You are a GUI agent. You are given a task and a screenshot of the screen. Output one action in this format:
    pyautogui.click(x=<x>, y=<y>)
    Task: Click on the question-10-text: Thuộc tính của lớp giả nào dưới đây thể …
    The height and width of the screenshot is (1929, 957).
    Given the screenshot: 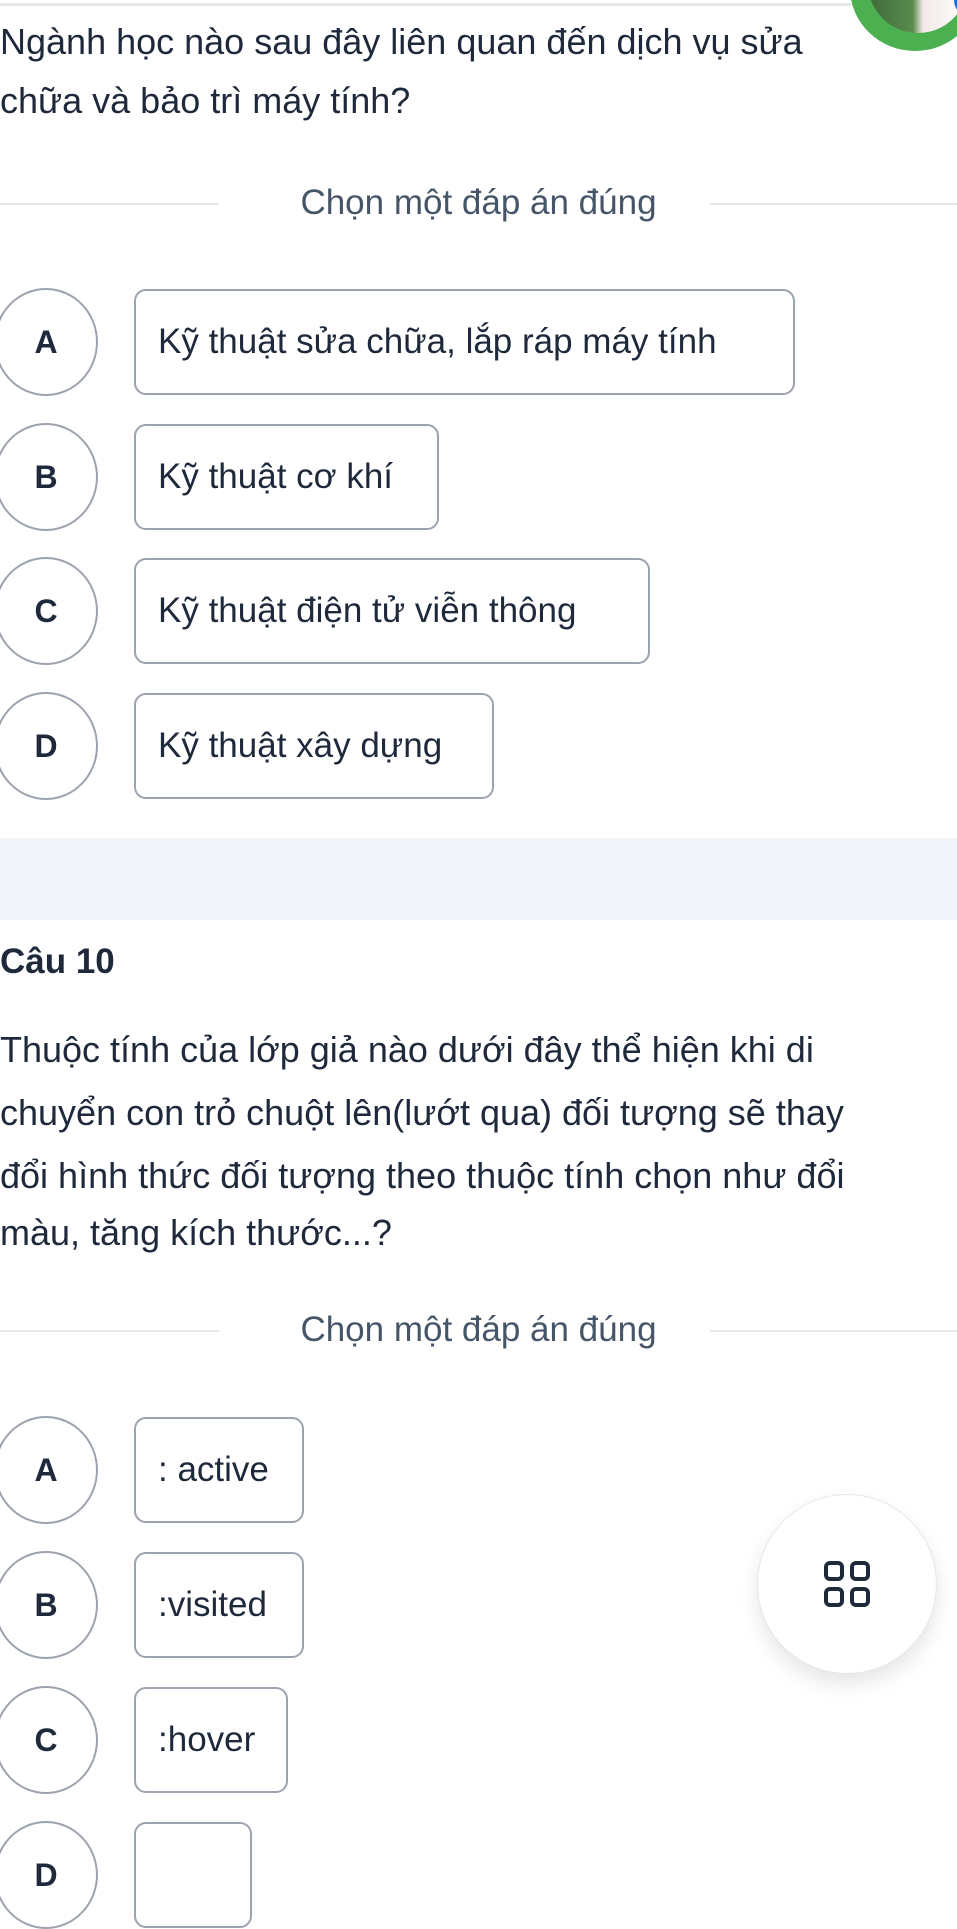 What is the action you would take?
    pyautogui.click(x=450, y=1138)
    